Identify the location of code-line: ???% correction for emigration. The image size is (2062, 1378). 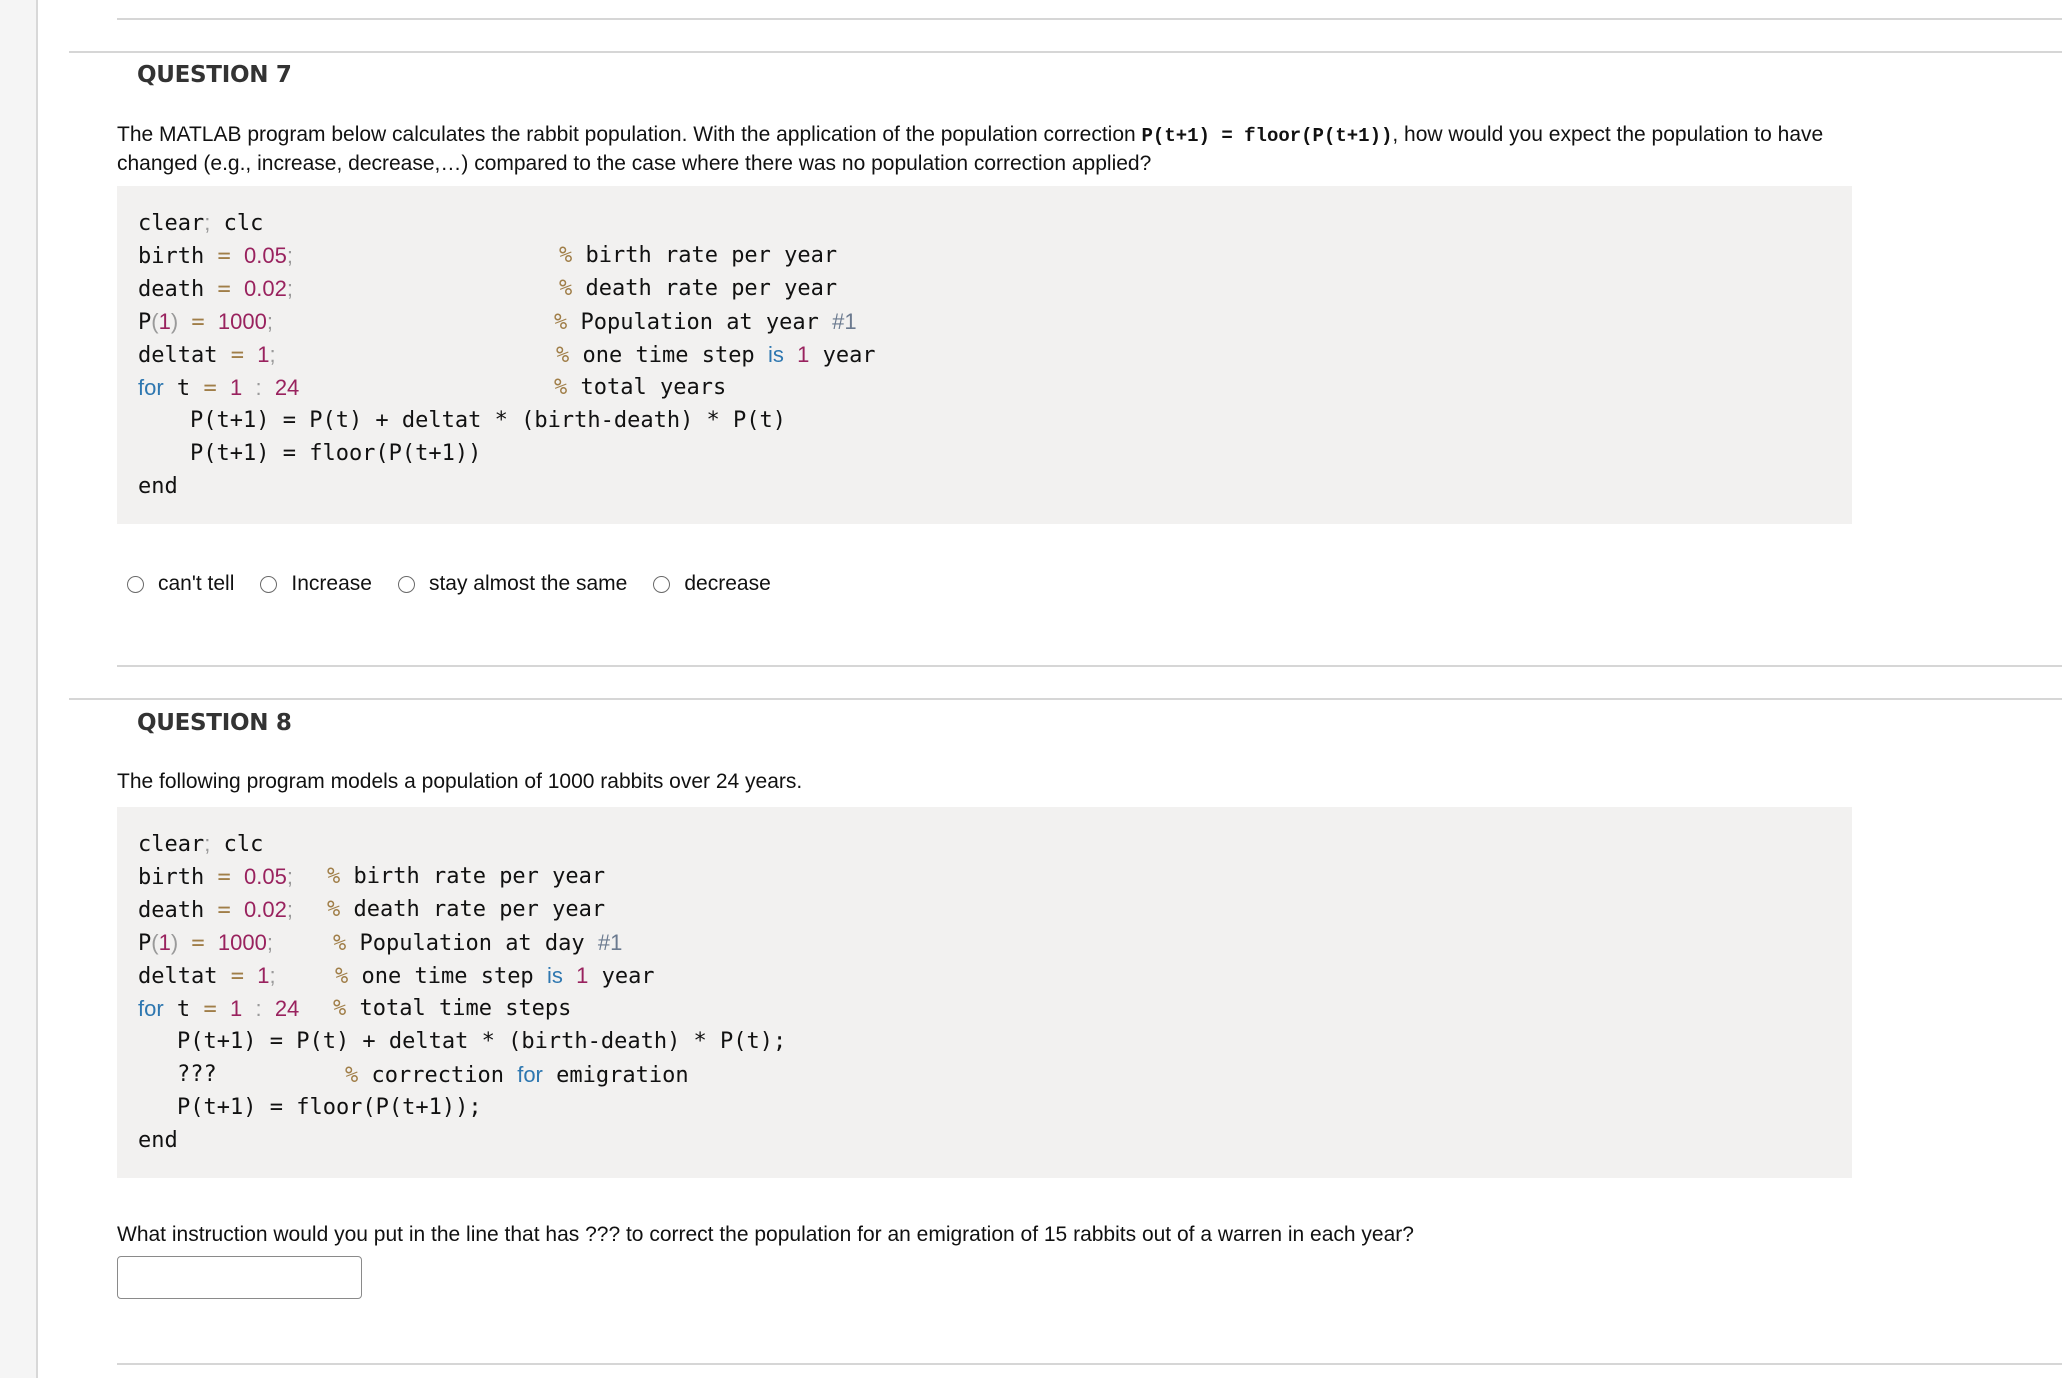
(433, 1075).